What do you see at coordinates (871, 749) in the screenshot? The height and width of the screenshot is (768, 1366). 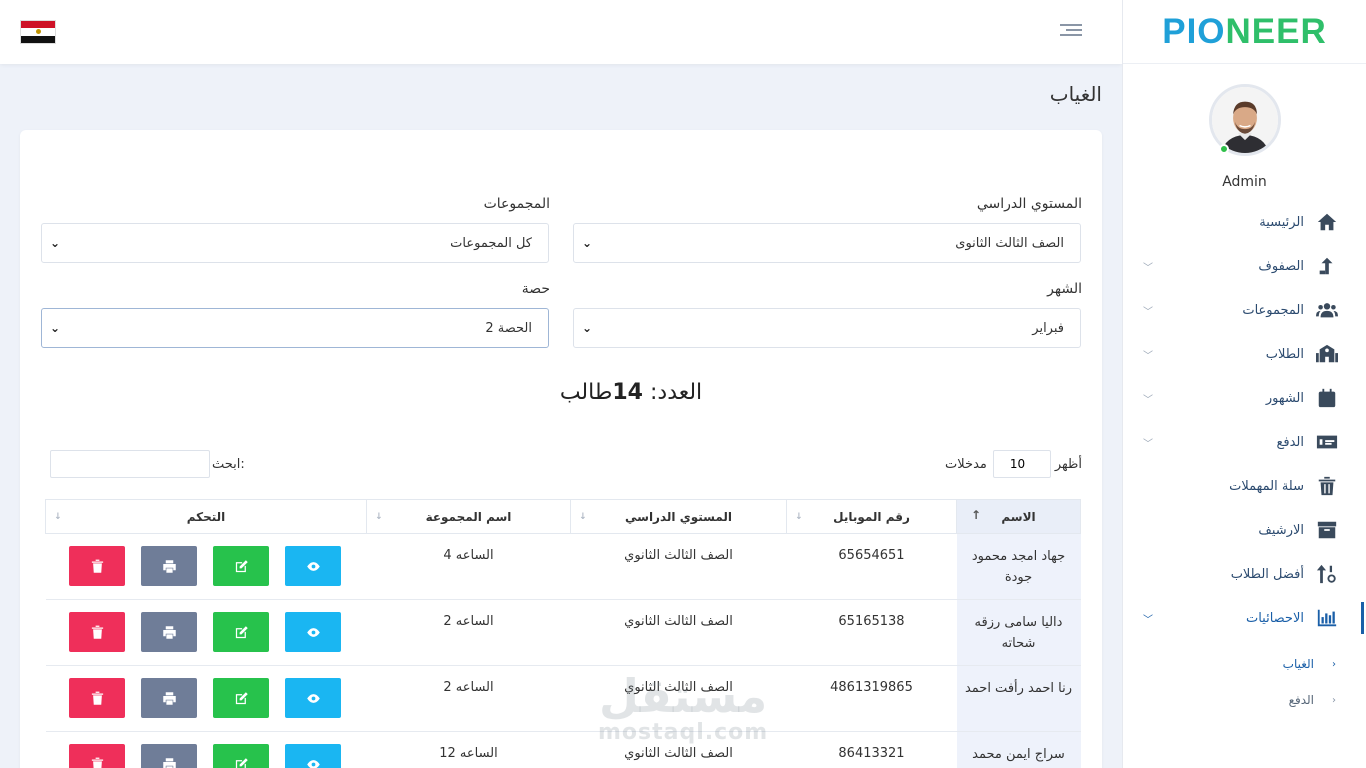 I see `cell-phone: 86413321` at bounding box center [871, 749].